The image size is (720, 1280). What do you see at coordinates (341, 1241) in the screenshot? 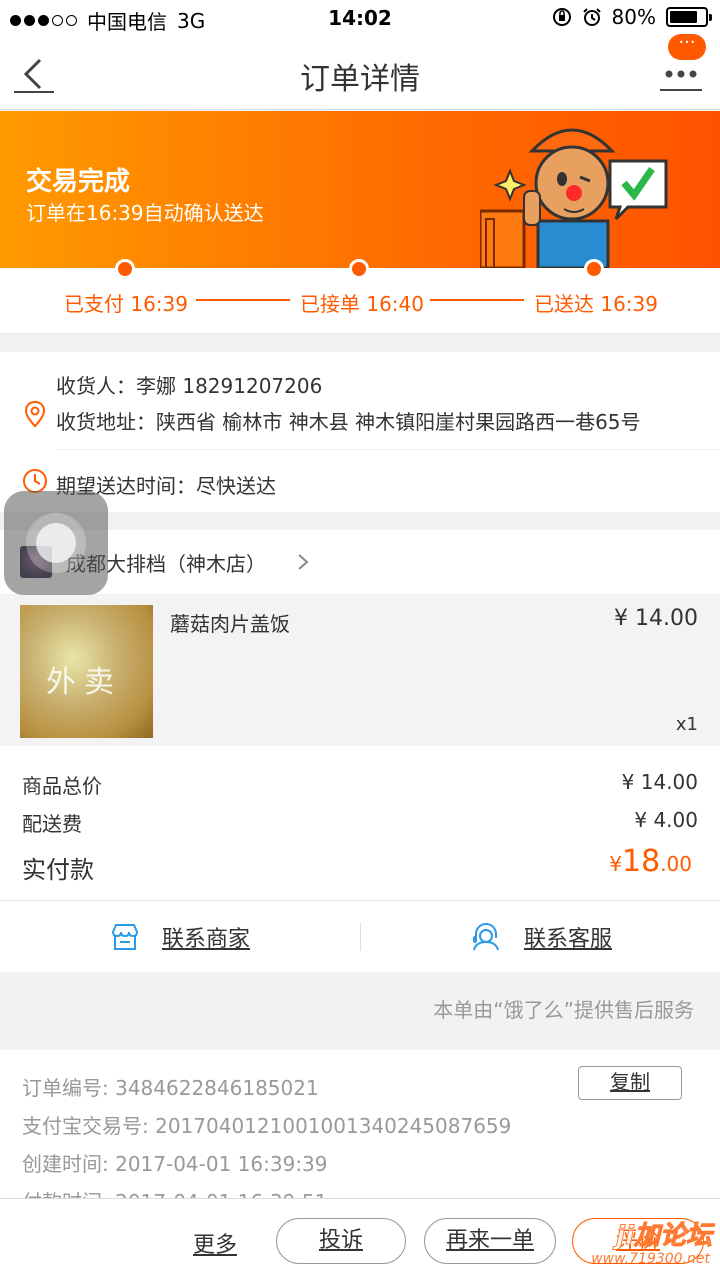
I see `complain-button: 投诉` at bounding box center [341, 1241].